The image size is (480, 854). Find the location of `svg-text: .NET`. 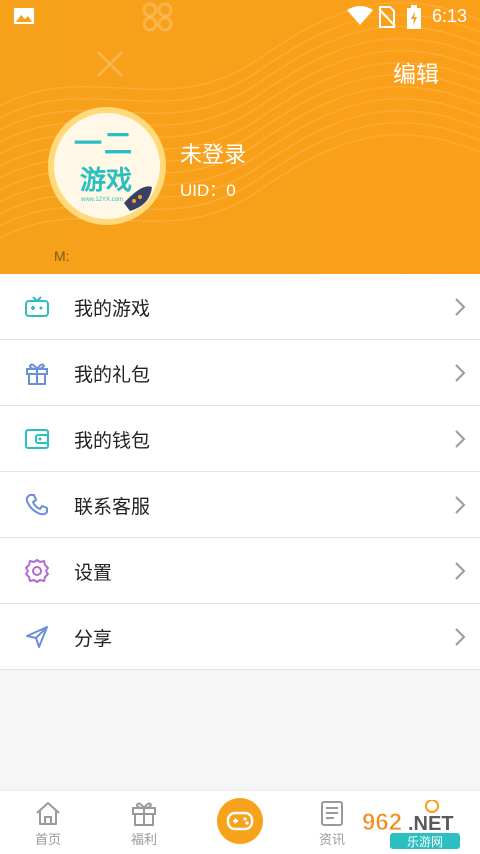

svg-text: .NET is located at coordinates (431, 824).